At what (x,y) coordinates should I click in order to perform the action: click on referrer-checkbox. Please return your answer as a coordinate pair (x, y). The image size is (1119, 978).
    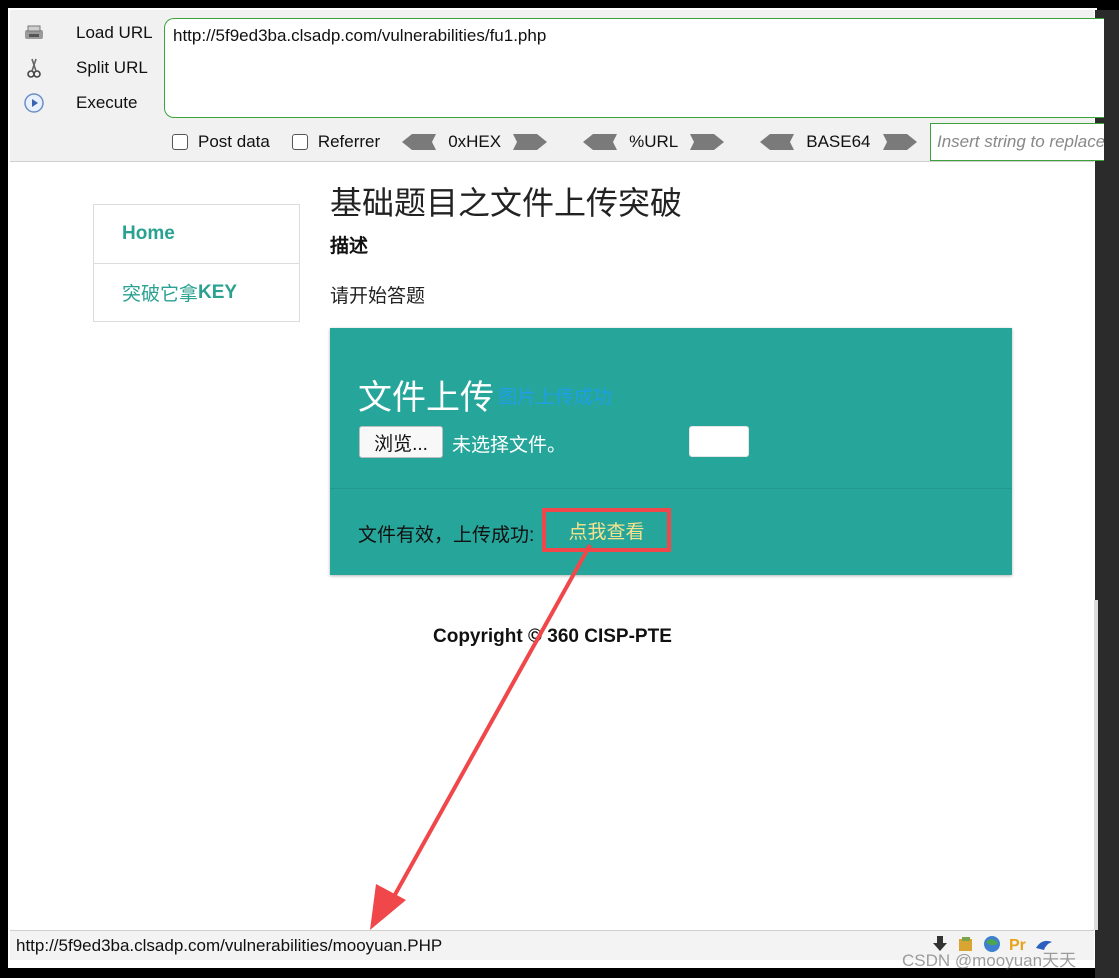
    Looking at the image, I should click on (299, 142).